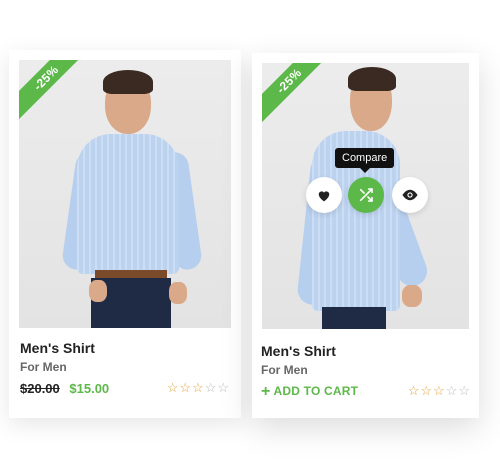 The height and width of the screenshot is (472, 500). What do you see at coordinates (316, 391) in the screenshot?
I see `add-to-cart-label: ADD TO CART` at bounding box center [316, 391].